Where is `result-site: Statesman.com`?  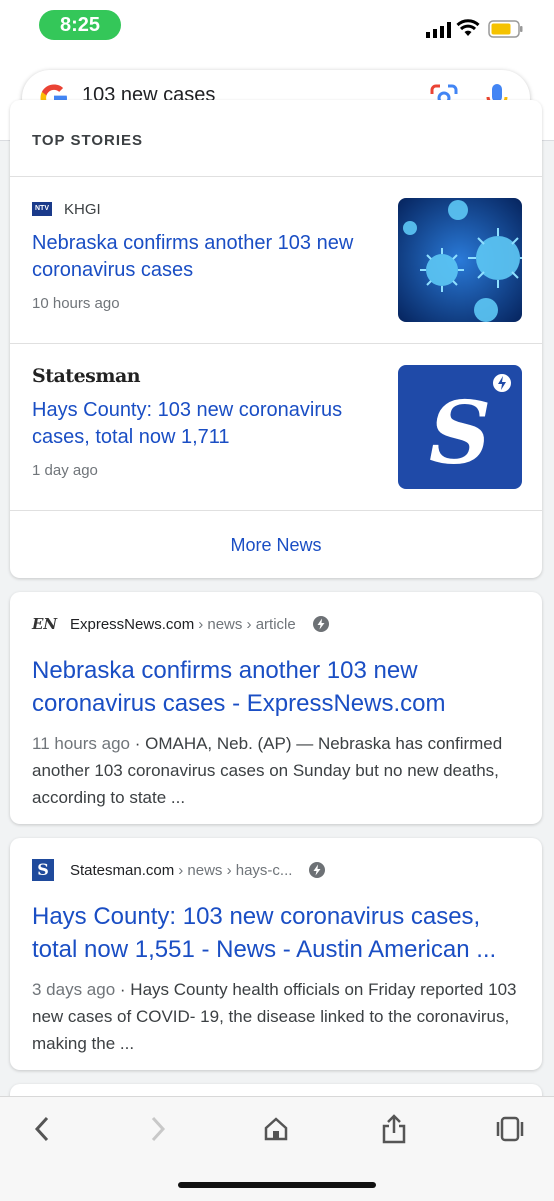
result-site: Statesman.com is located at coordinates (122, 870).